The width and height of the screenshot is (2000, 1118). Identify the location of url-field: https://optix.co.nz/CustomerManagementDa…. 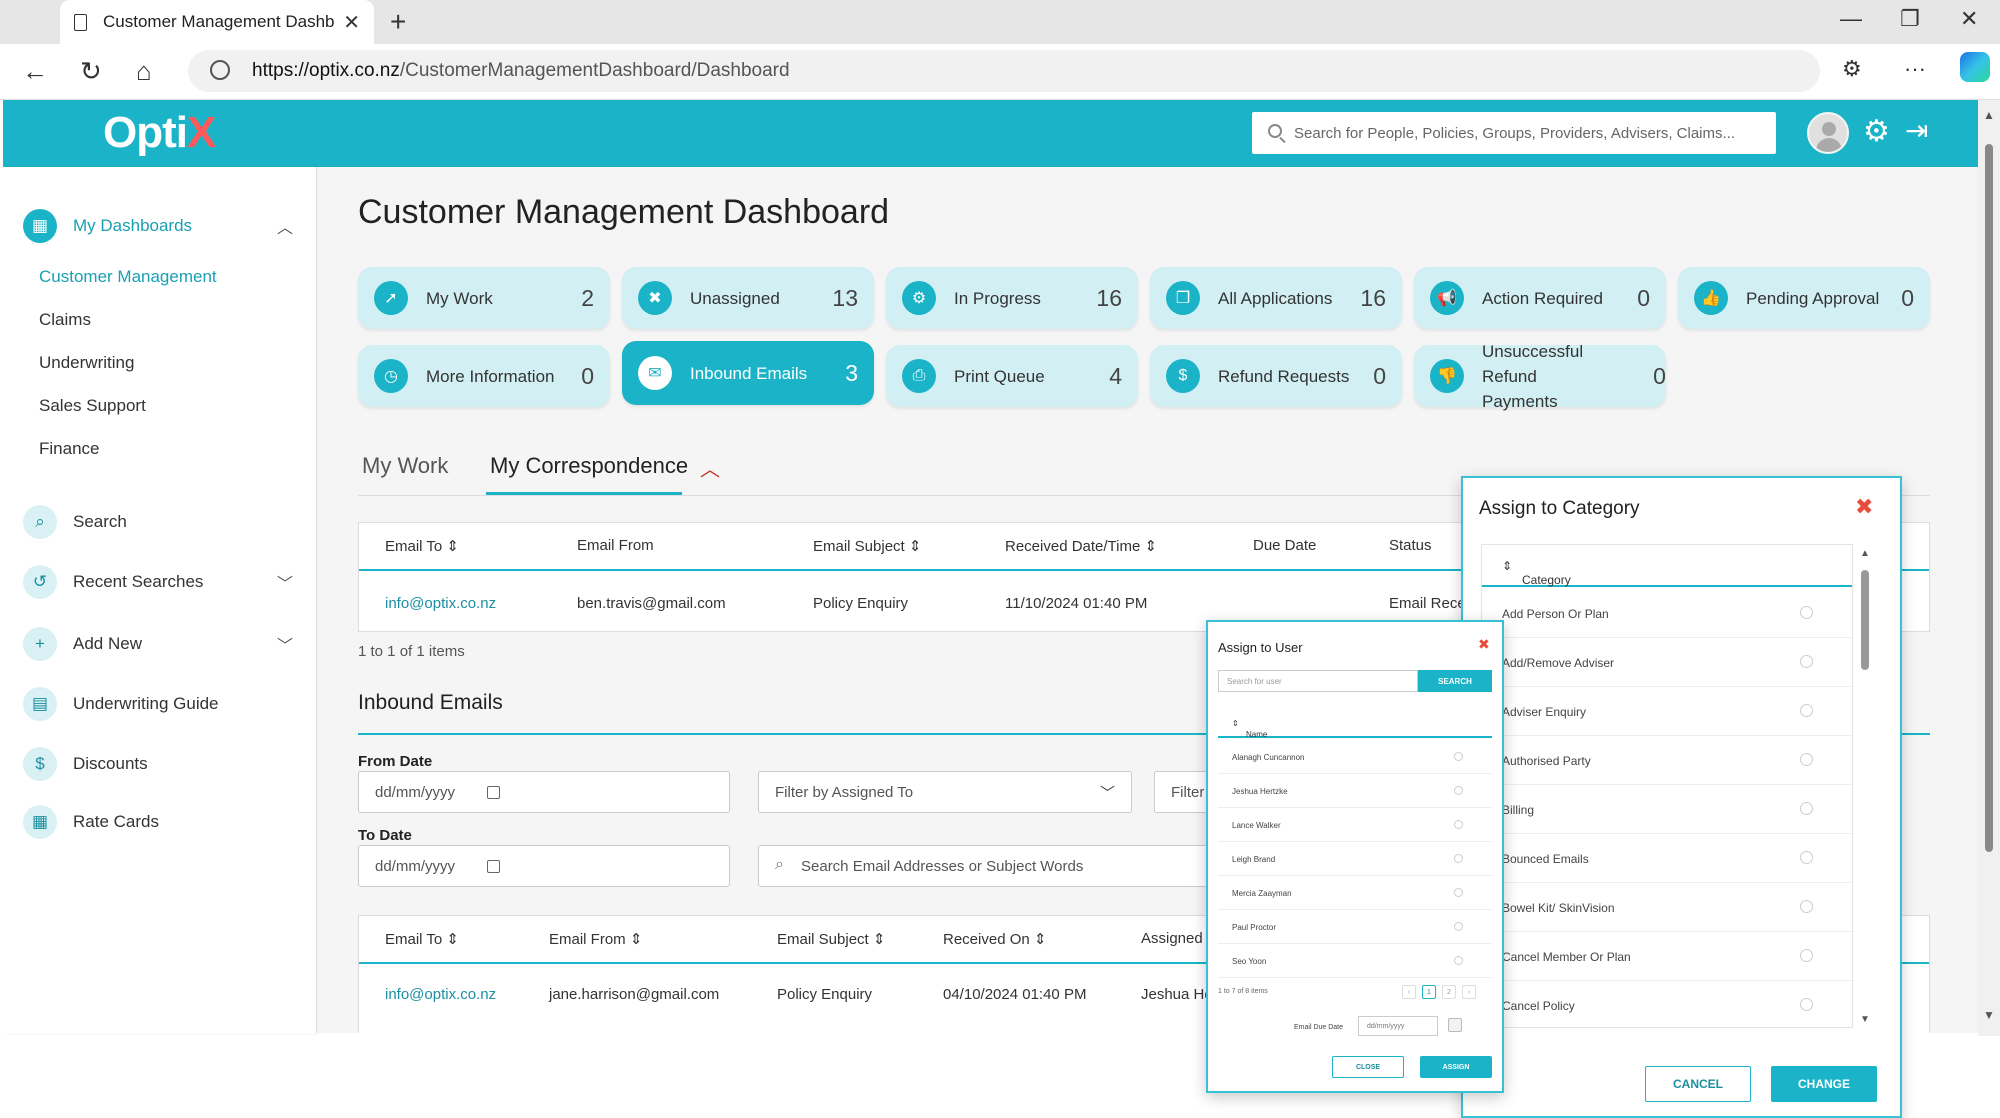
(1004, 71).